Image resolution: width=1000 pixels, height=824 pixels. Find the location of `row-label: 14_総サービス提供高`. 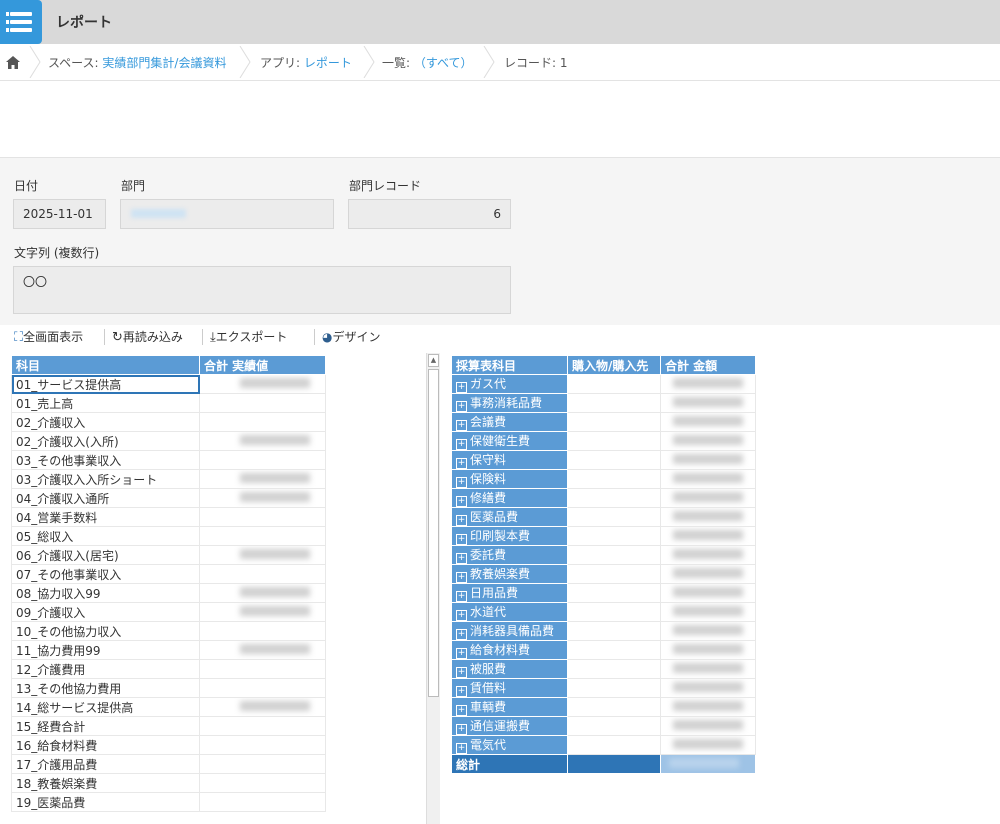

row-label: 14_総サービス提供高 is located at coordinates (105, 707).